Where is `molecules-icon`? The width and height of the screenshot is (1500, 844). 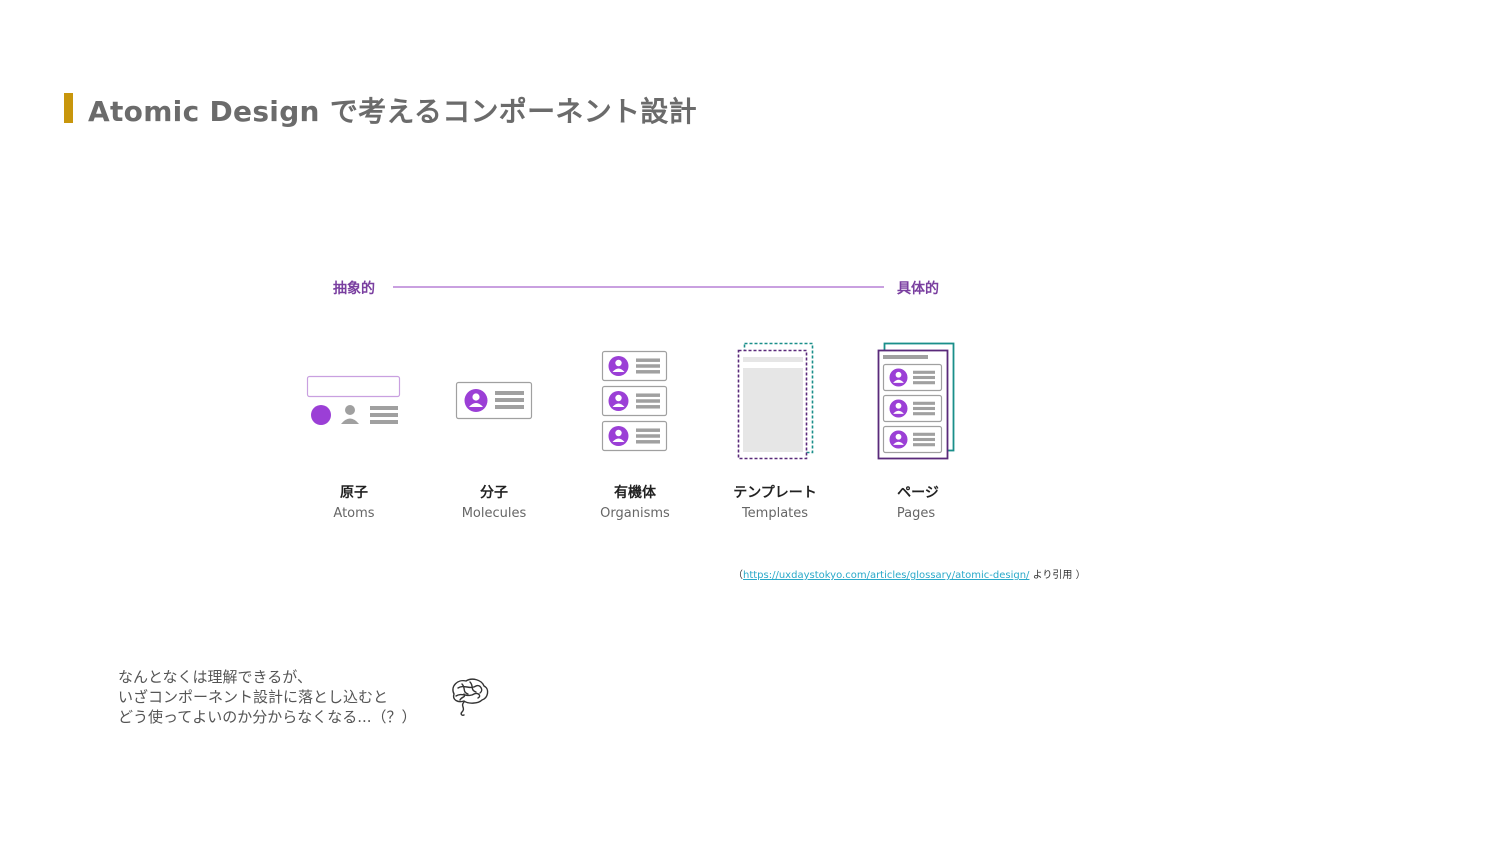
molecules-icon is located at coordinates (494, 400).